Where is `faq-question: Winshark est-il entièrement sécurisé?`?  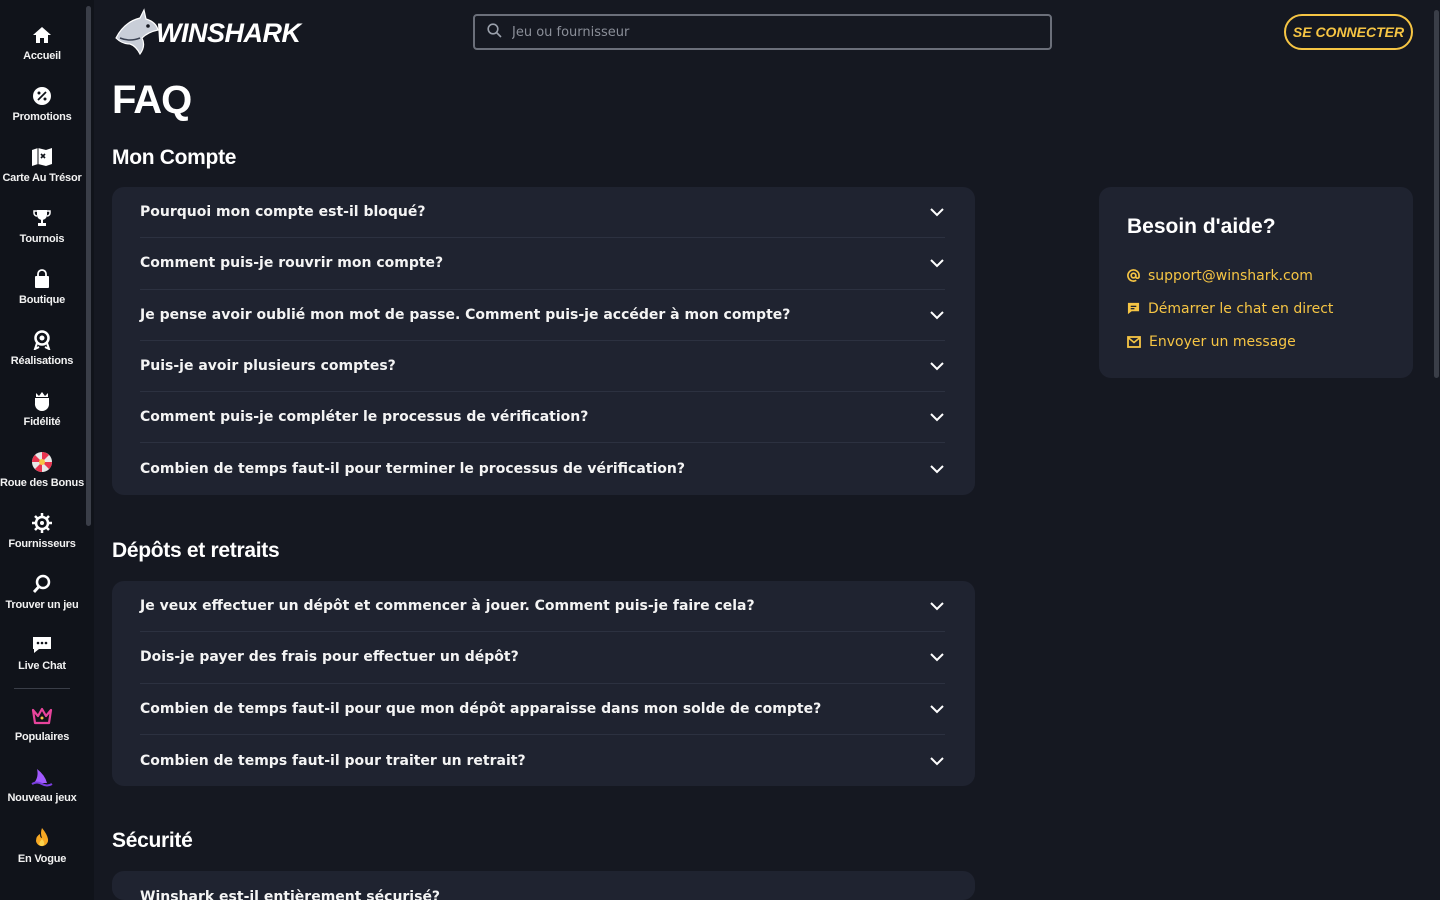 faq-question: Winshark est-il entièrement sécurisé? is located at coordinates (290, 894).